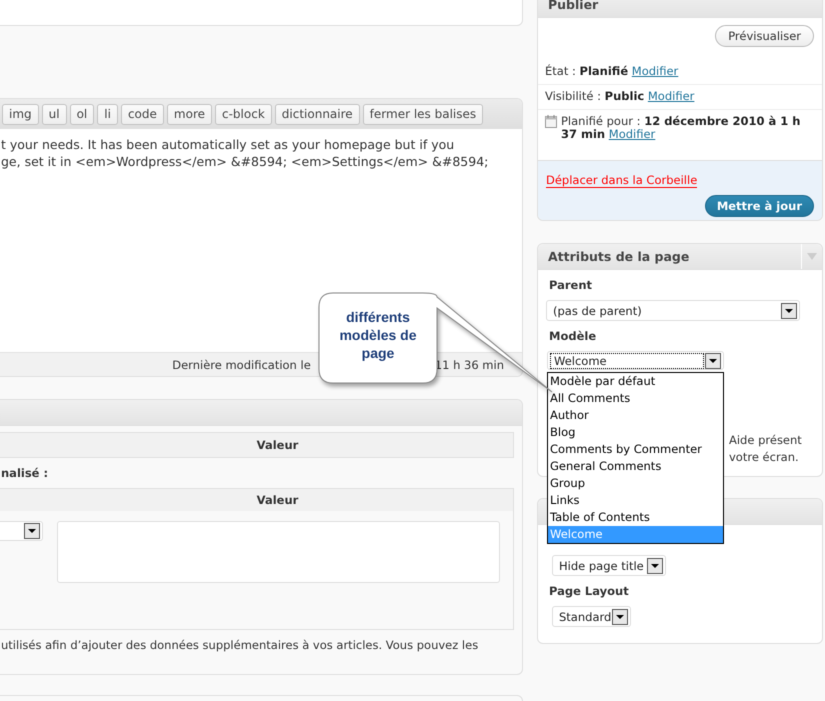  I want to click on toolbar-button: ol, so click(82, 114).